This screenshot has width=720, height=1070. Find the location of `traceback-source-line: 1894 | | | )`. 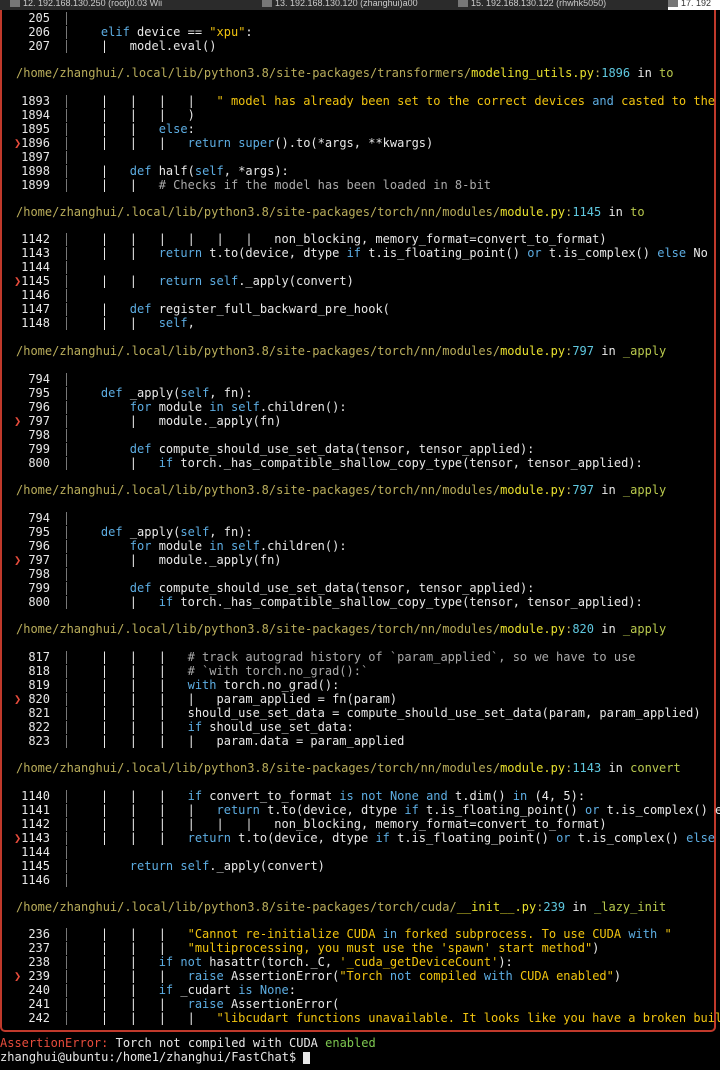

traceback-source-line: 1894 | | | ) is located at coordinates (360, 115).